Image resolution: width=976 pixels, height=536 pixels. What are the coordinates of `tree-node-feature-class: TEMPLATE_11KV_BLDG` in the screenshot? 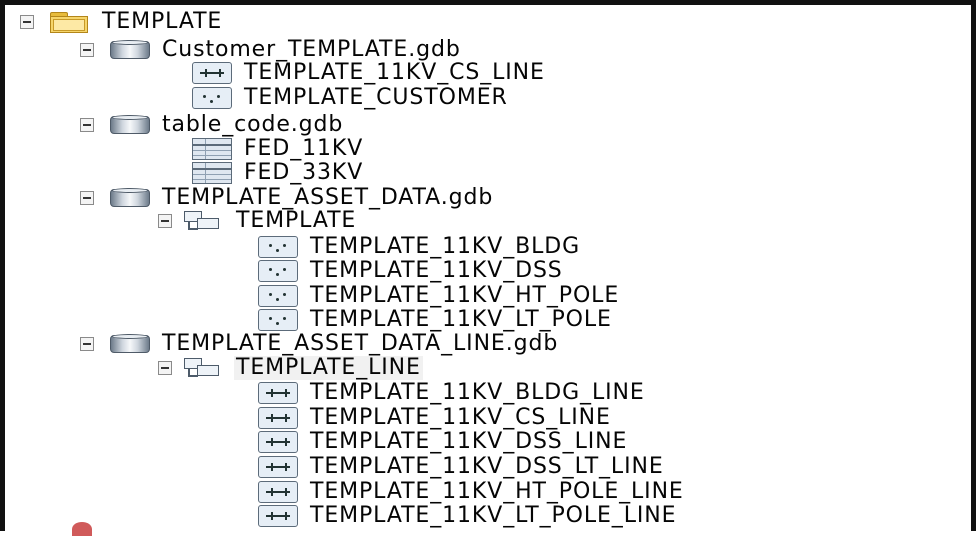 It's located at (420, 247).